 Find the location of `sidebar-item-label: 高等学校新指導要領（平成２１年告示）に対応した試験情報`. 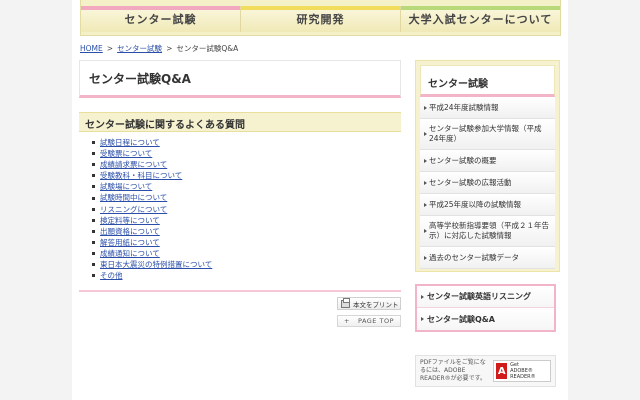

sidebar-item-label: 高等学校新指導要領（平成２１年告示）に対応した試験情報 is located at coordinates (489, 230).